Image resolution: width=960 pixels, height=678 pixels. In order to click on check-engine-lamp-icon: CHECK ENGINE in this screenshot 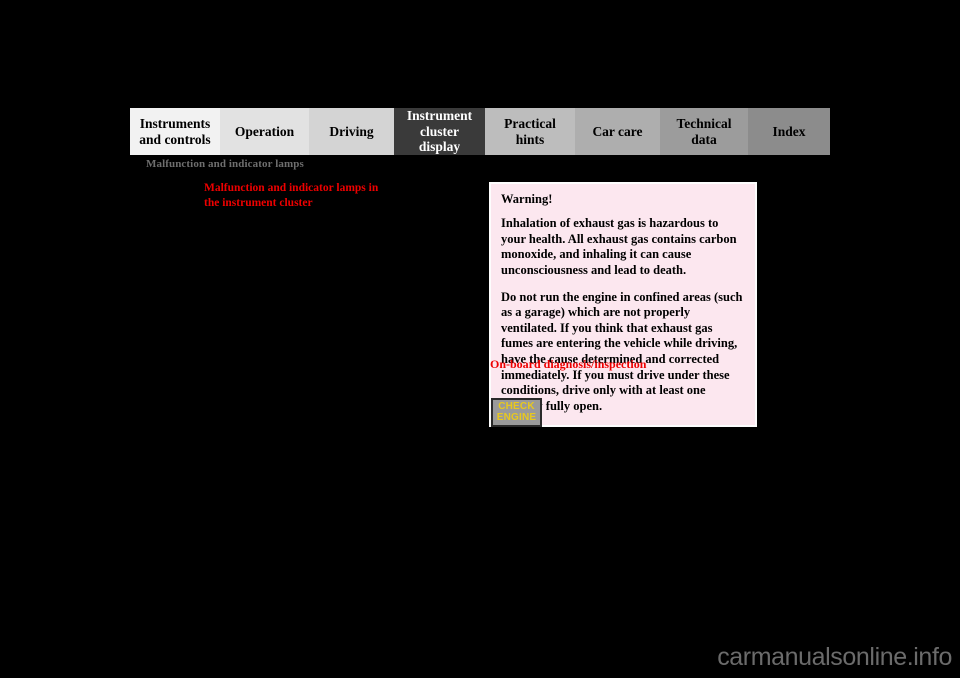, I will do `click(516, 412)`.